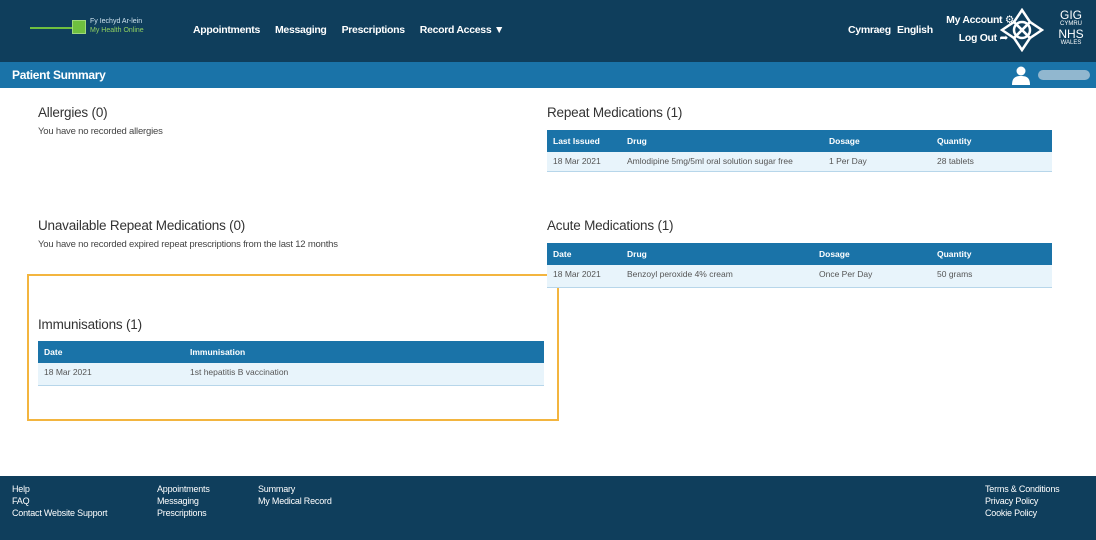 This screenshot has width=1096, height=540. I want to click on footer-link-summary: Summary, so click(295, 489).